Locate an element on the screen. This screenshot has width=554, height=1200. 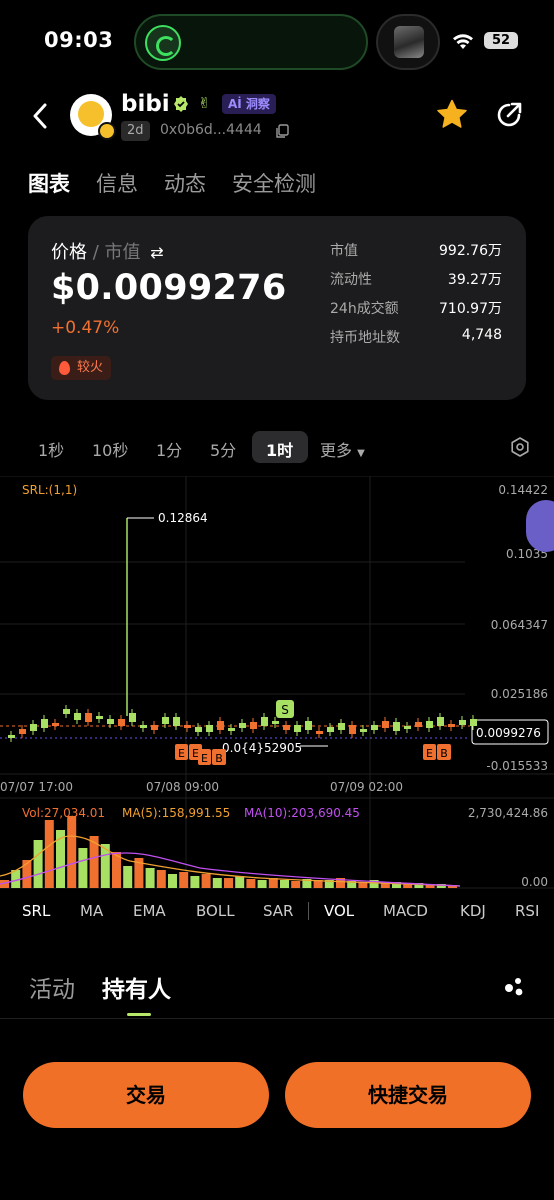
copy-icon is located at coordinates (282, 131).